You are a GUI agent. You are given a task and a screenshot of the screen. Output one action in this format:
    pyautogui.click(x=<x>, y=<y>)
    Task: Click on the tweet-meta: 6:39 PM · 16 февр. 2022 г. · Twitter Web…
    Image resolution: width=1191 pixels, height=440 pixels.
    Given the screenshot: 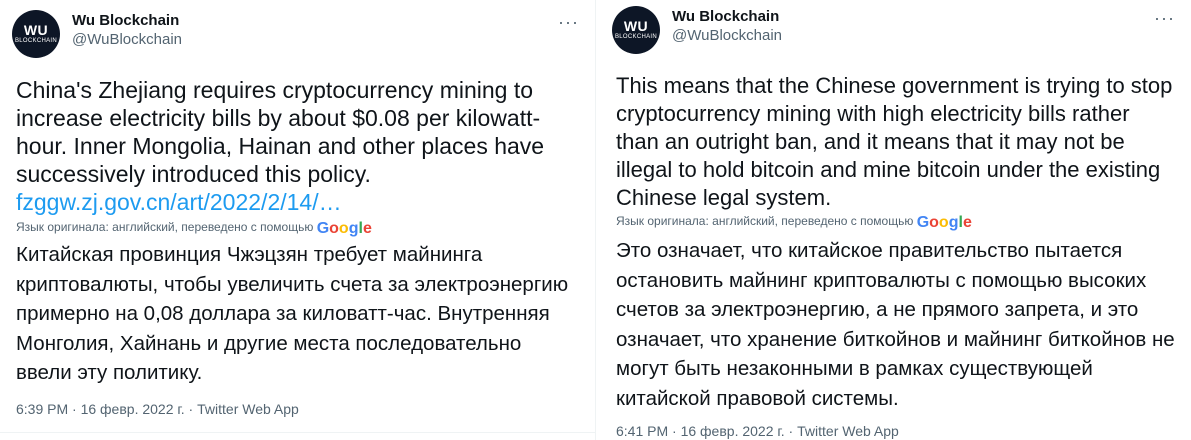 What is the action you would take?
    pyautogui.click(x=157, y=409)
    